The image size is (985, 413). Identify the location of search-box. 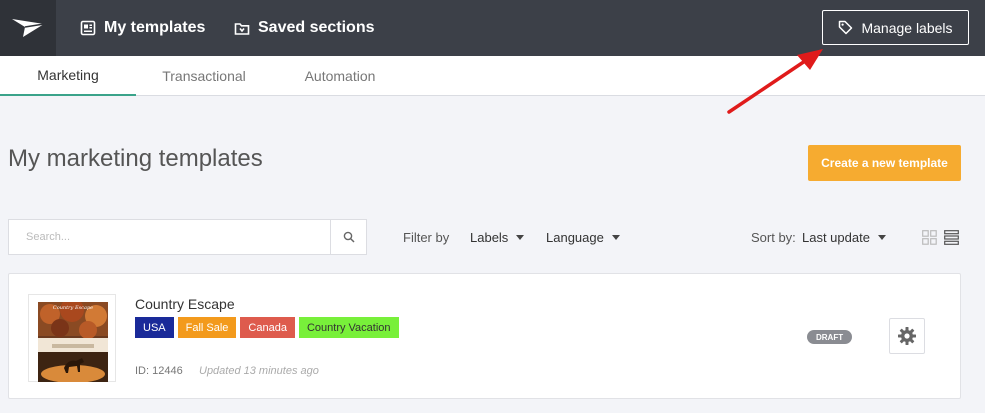
(187, 237).